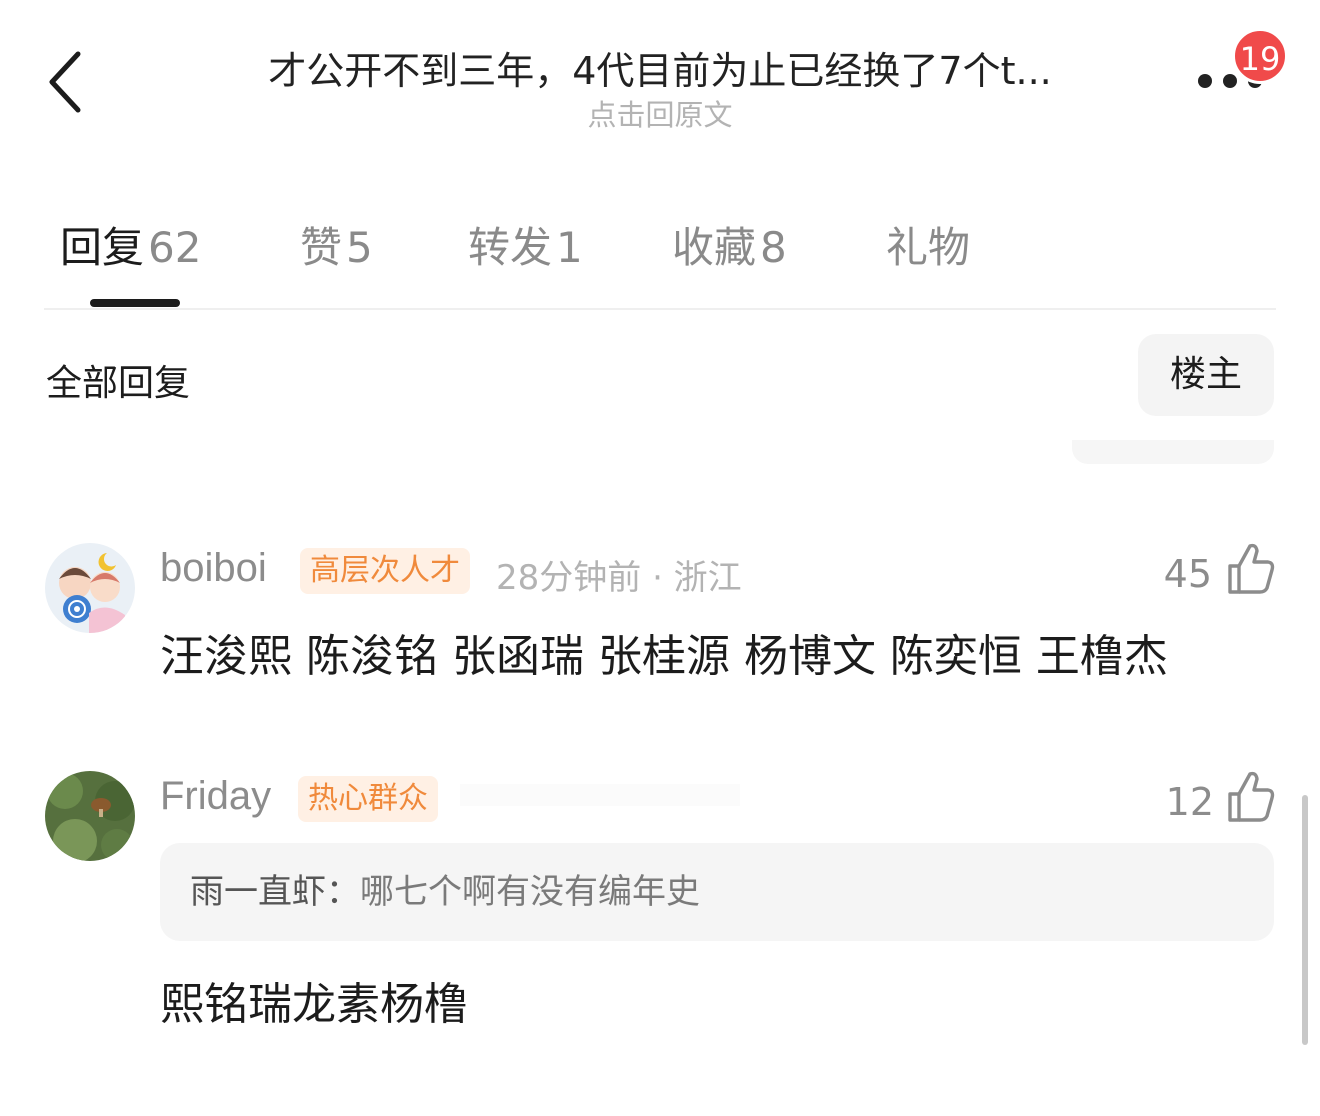 This screenshot has height=1116, width=1320. Describe the element at coordinates (275, 892) in the screenshot. I see `quoted-user: 雨一直虾：` at that location.